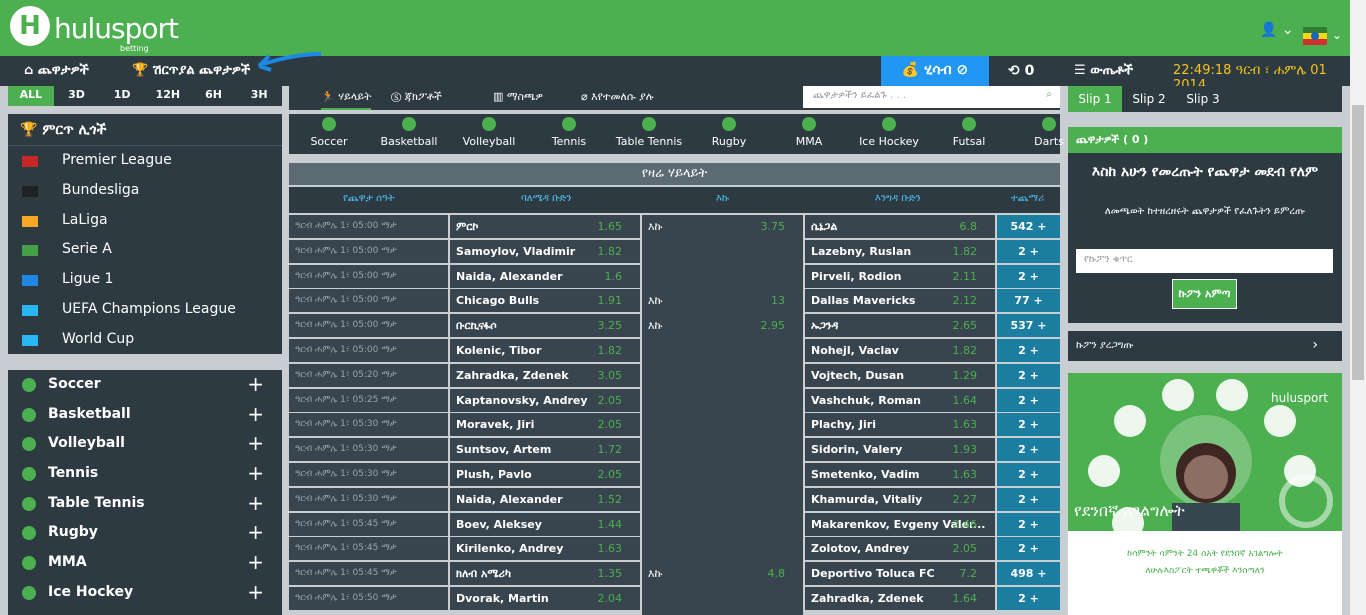 The image size is (1366, 615). Describe the element at coordinates (545, 425) in the screenshot. I see `home-odd-button: Moravek, Jiri 2.05` at that location.